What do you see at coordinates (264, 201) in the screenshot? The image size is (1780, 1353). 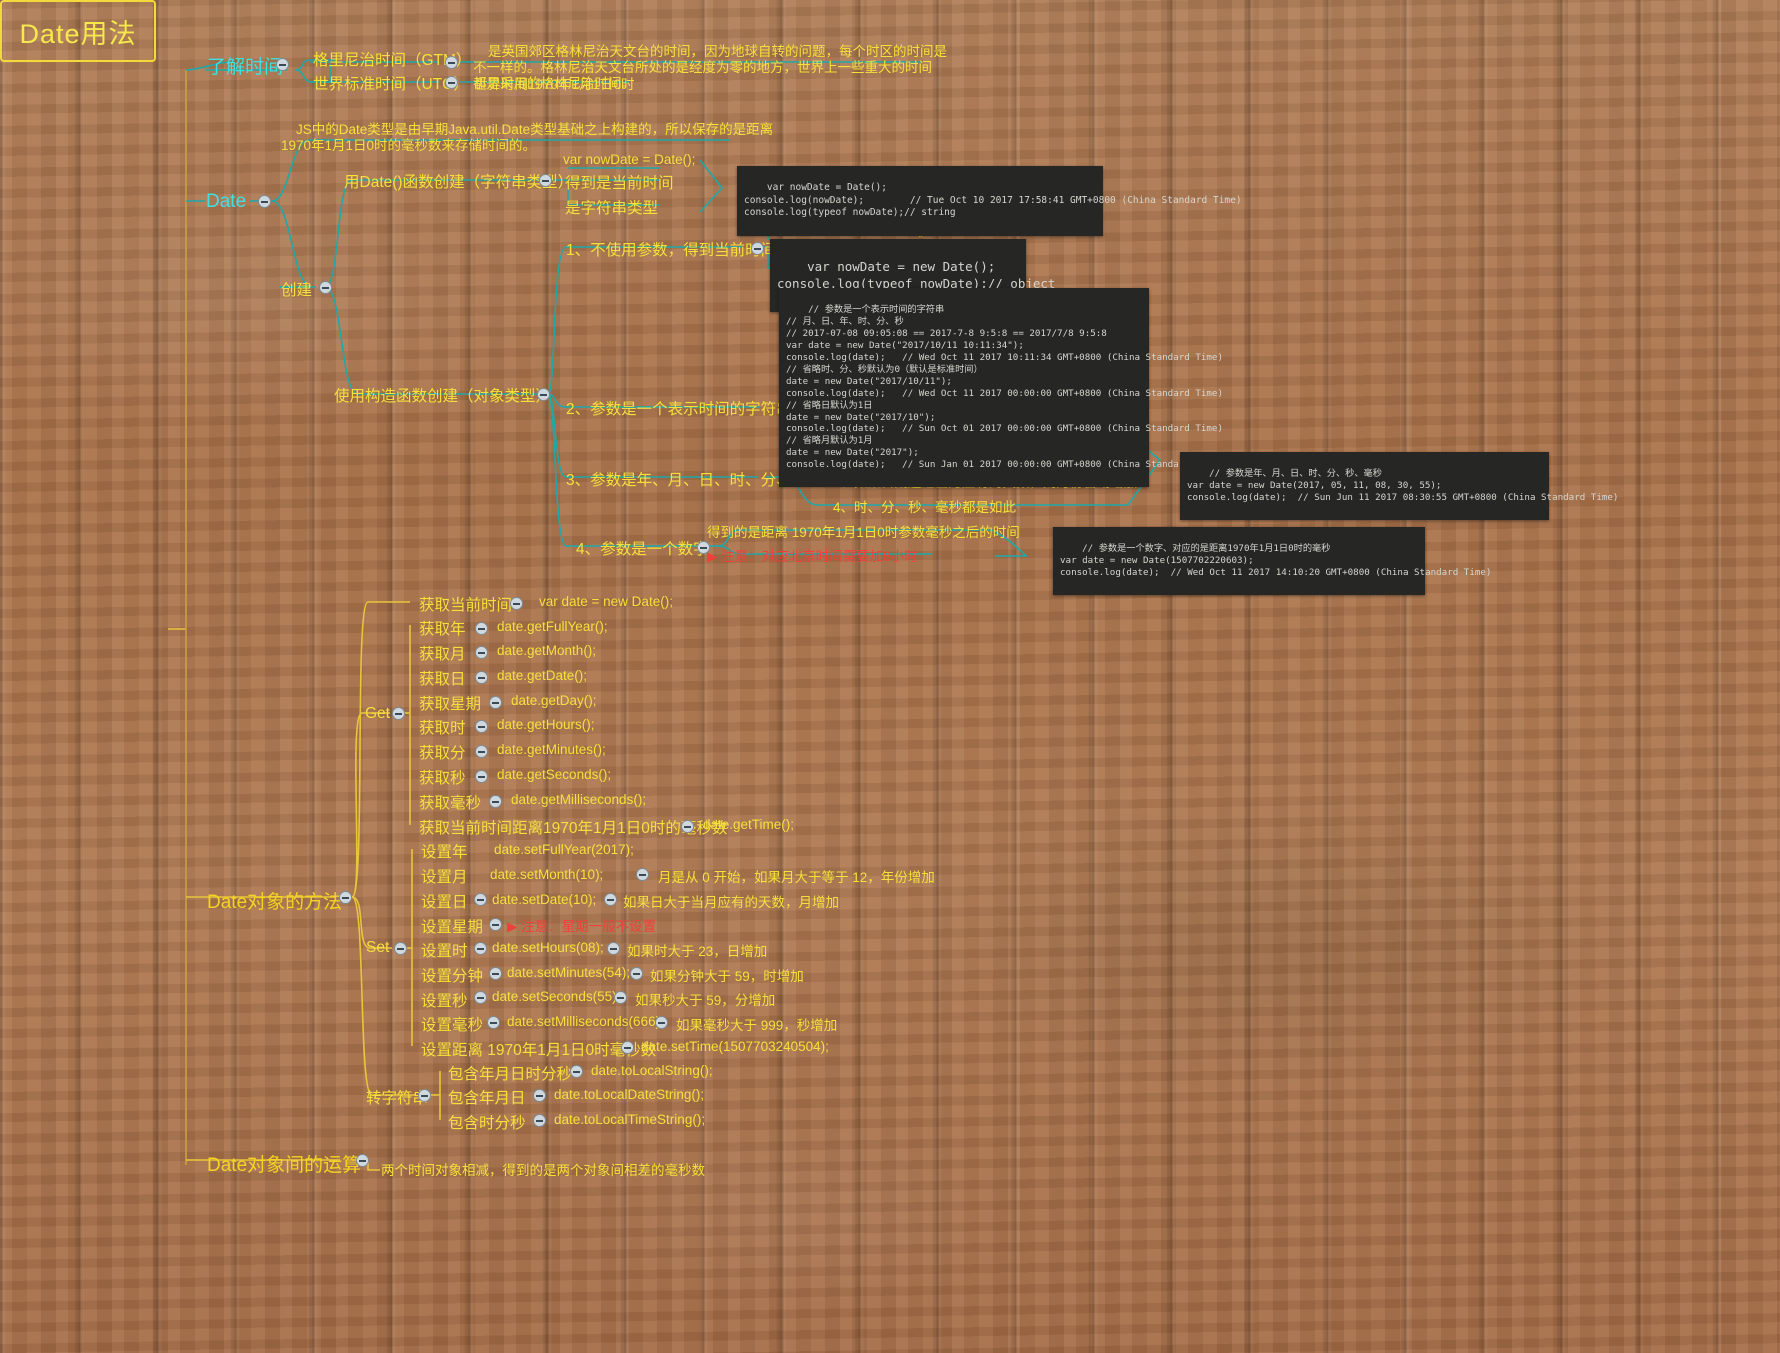 I see `toggle-date` at bounding box center [264, 201].